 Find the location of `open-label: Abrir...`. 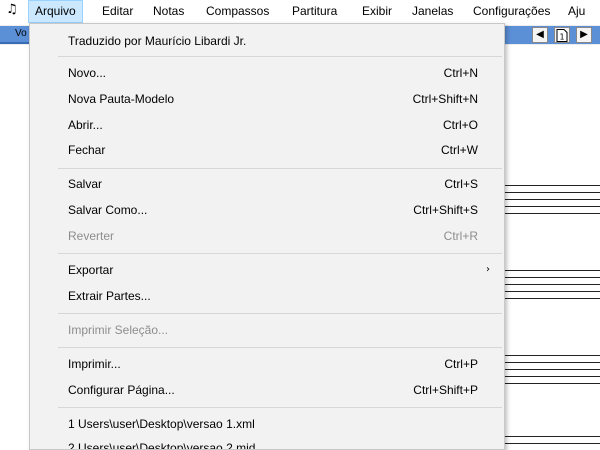

open-label: Abrir... is located at coordinates (85, 125).